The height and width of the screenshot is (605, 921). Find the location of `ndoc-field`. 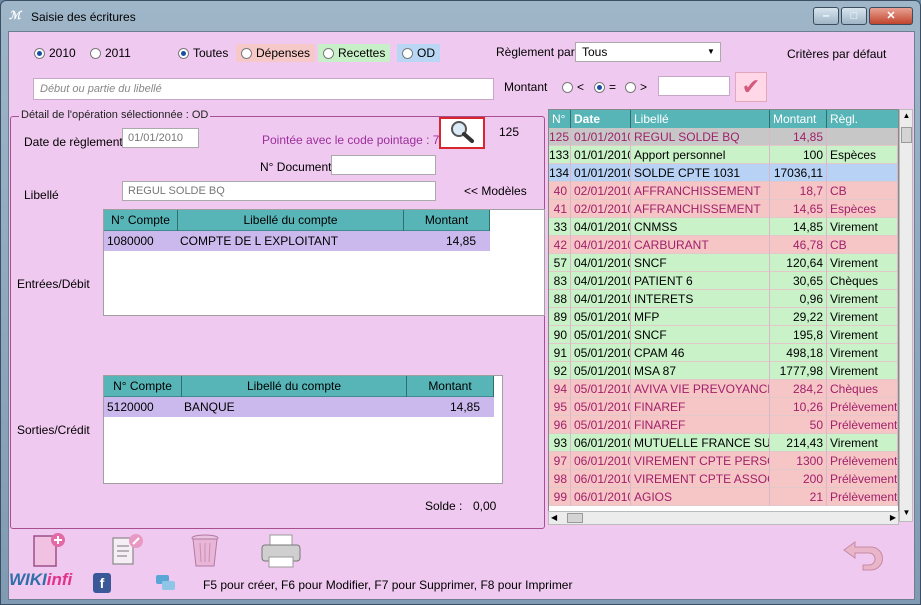

ndoc-field is located at coordinates (383, 165).